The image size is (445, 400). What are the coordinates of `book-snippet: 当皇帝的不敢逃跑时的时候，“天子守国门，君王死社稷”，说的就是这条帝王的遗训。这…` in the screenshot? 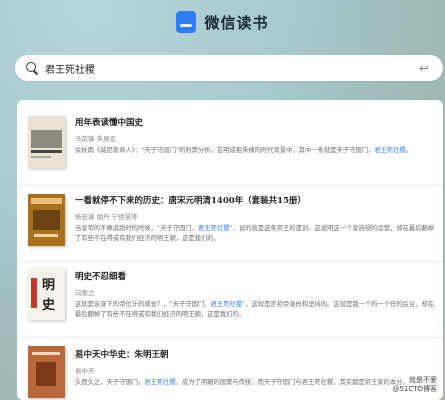 It's located at (255, 233).